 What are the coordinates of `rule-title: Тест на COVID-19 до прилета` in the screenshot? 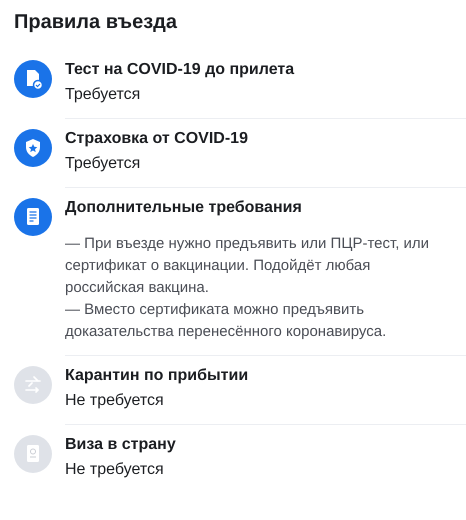 It's located at (180, 70).